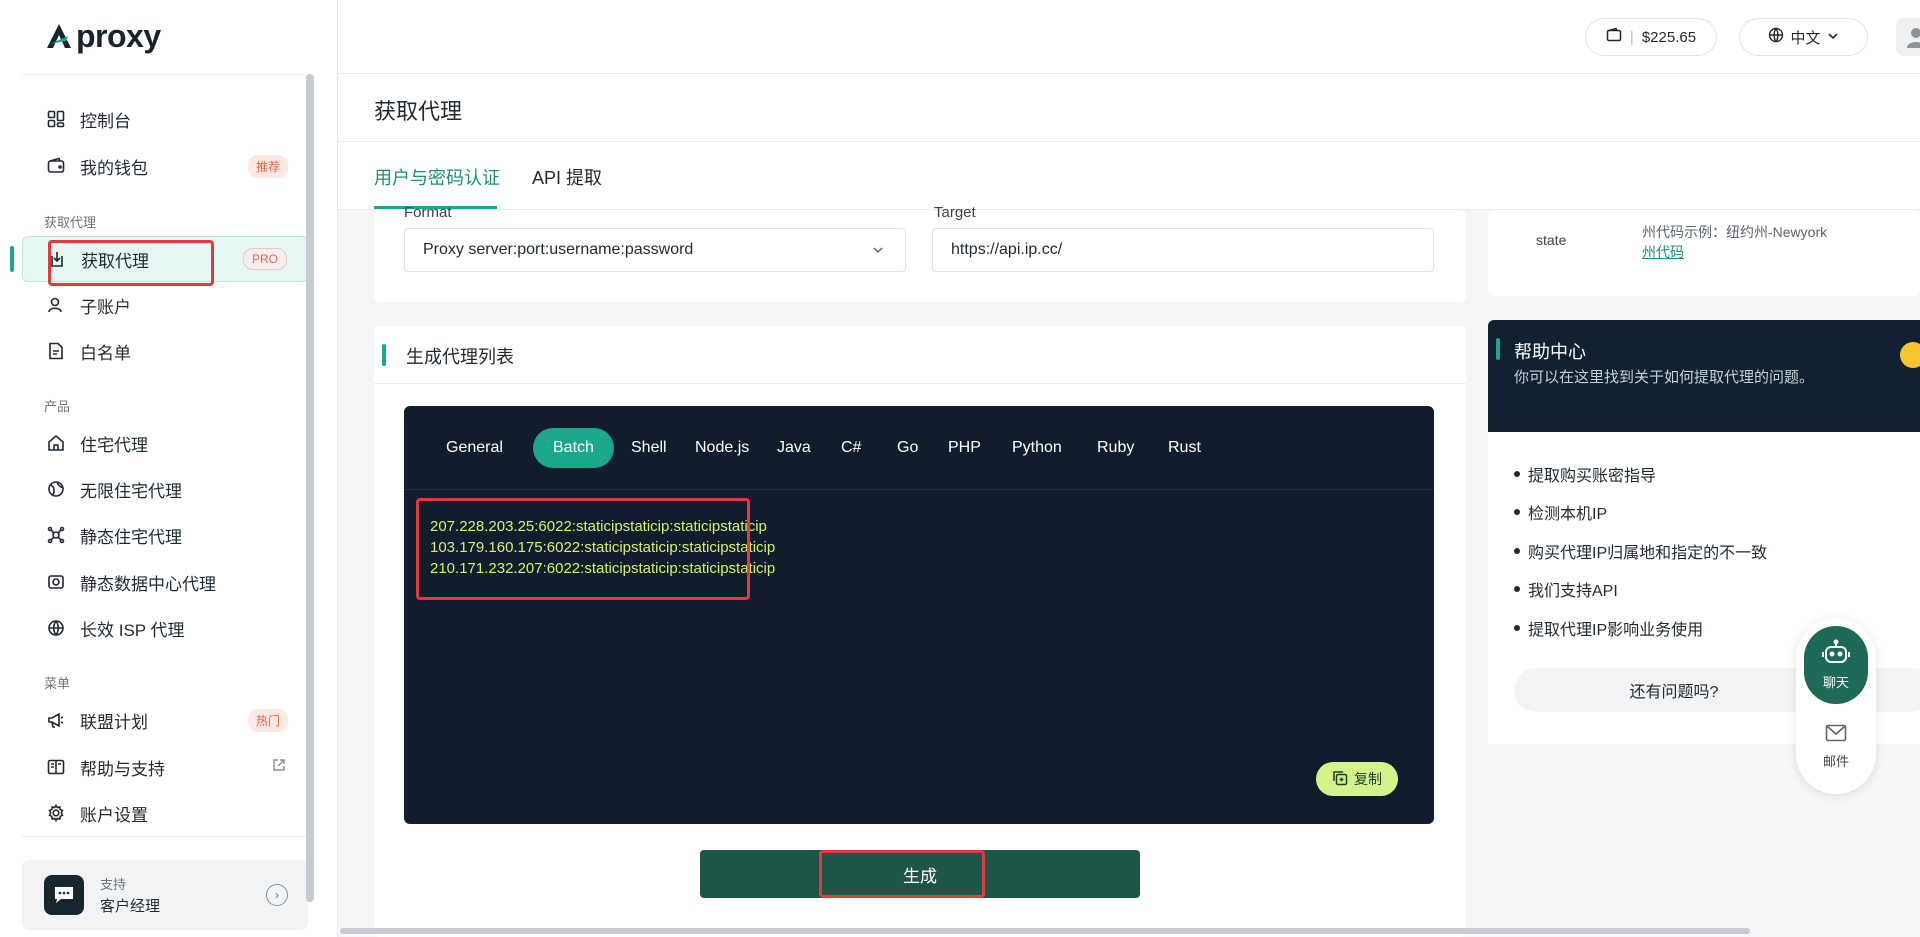 The image size is (1920, 937). Describe the element at coordinates (1833, 37) in the screenshot. I see `chevron-down-icon` at that location.